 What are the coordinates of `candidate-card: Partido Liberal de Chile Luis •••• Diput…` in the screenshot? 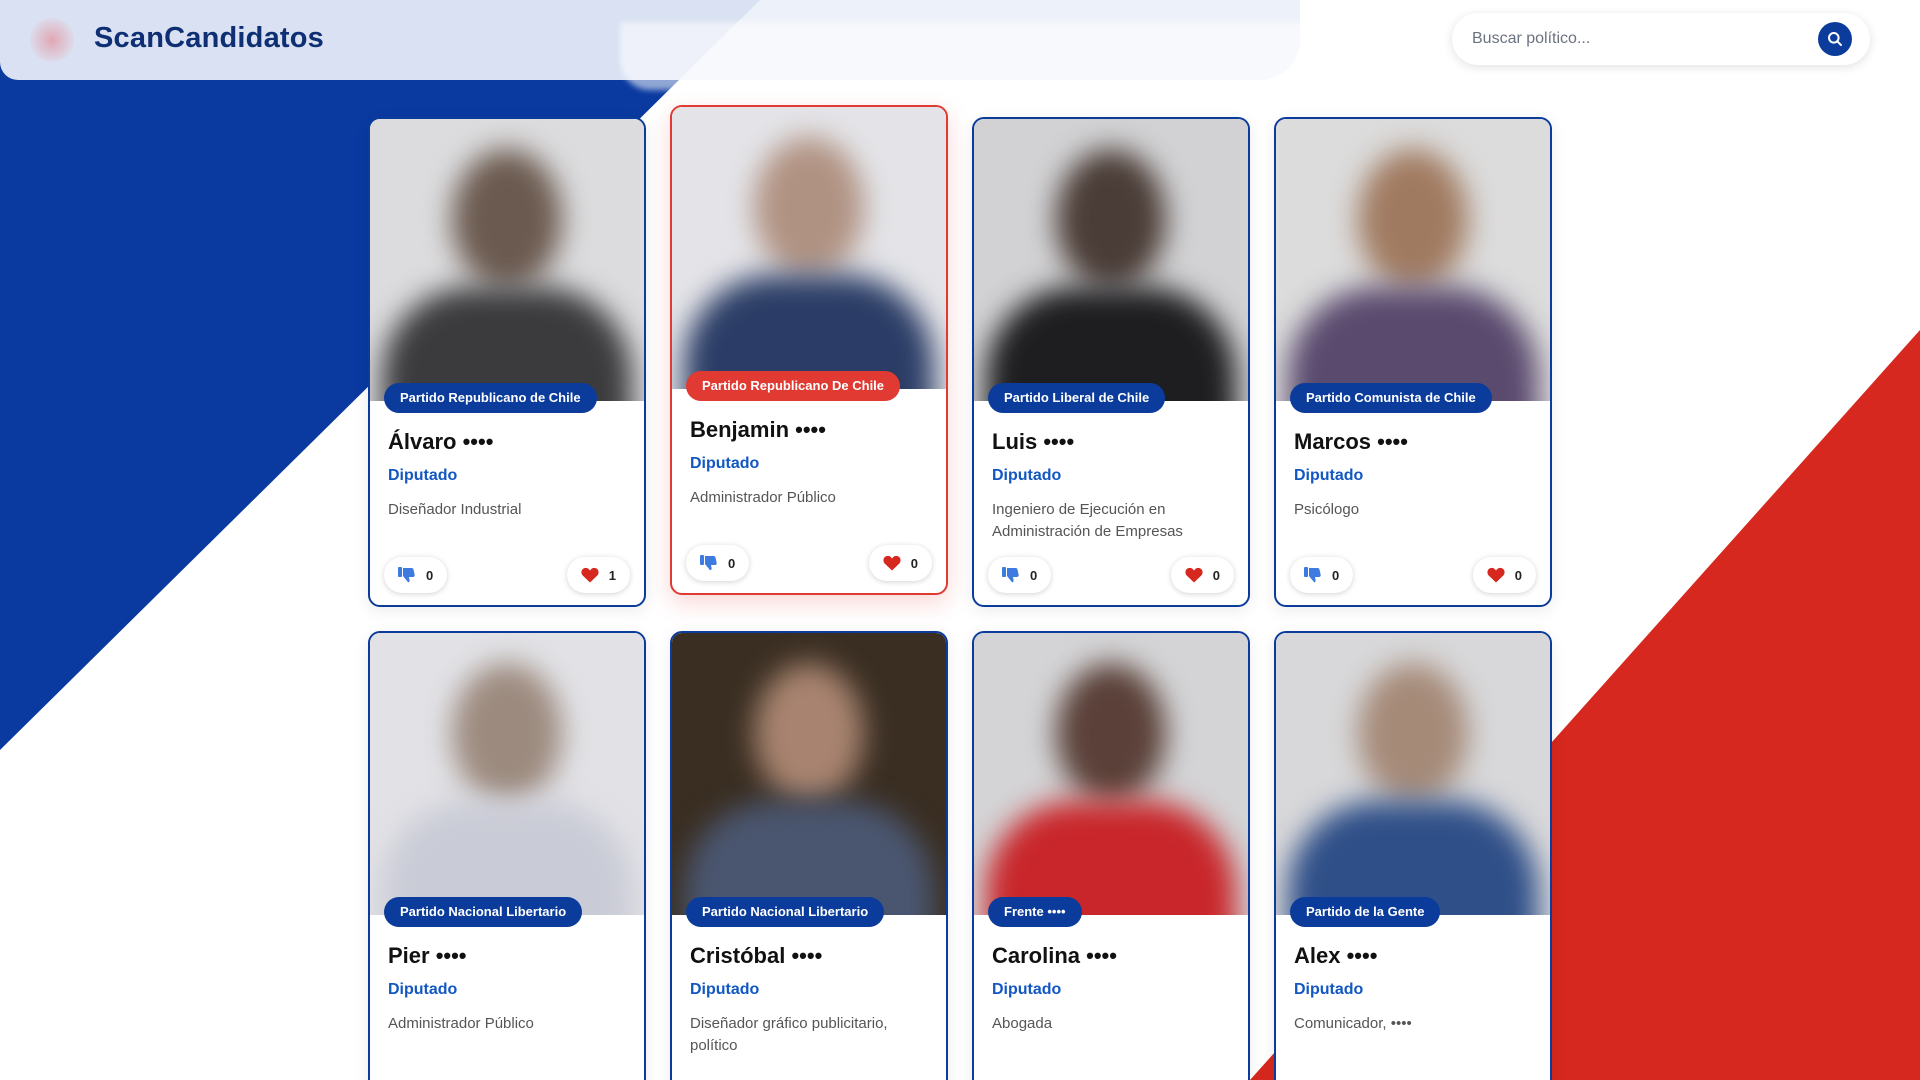 It's located at (1111, 362).